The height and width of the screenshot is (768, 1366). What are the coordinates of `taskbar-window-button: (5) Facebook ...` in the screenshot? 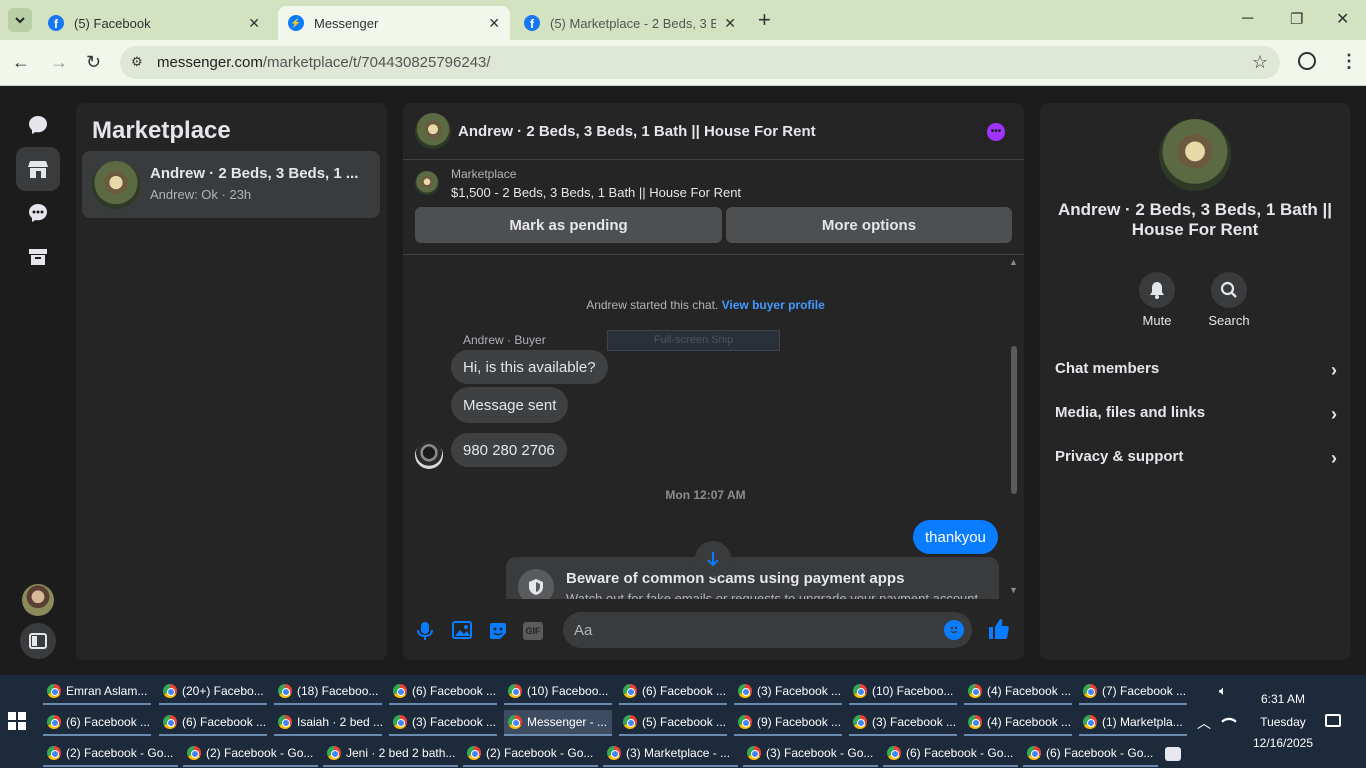 It's located at (673, 723).